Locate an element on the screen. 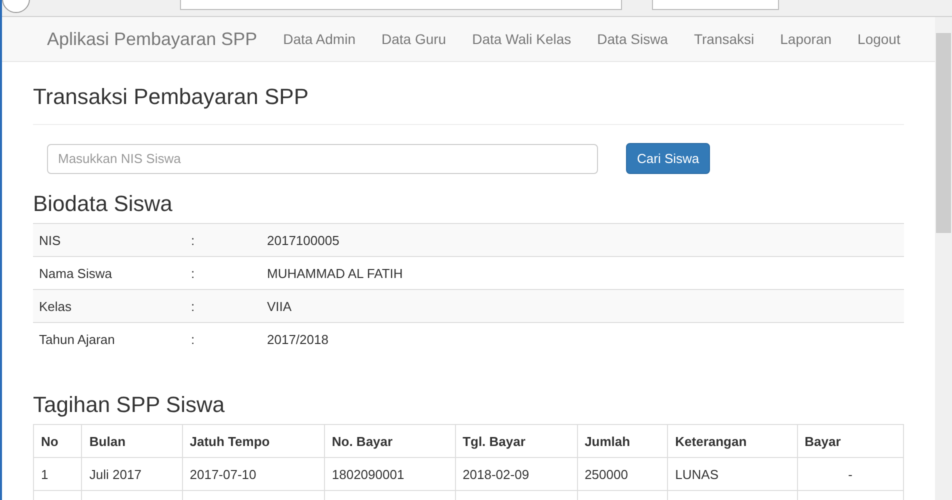  table-cell: 250000 is located at coordinates (622, 474).